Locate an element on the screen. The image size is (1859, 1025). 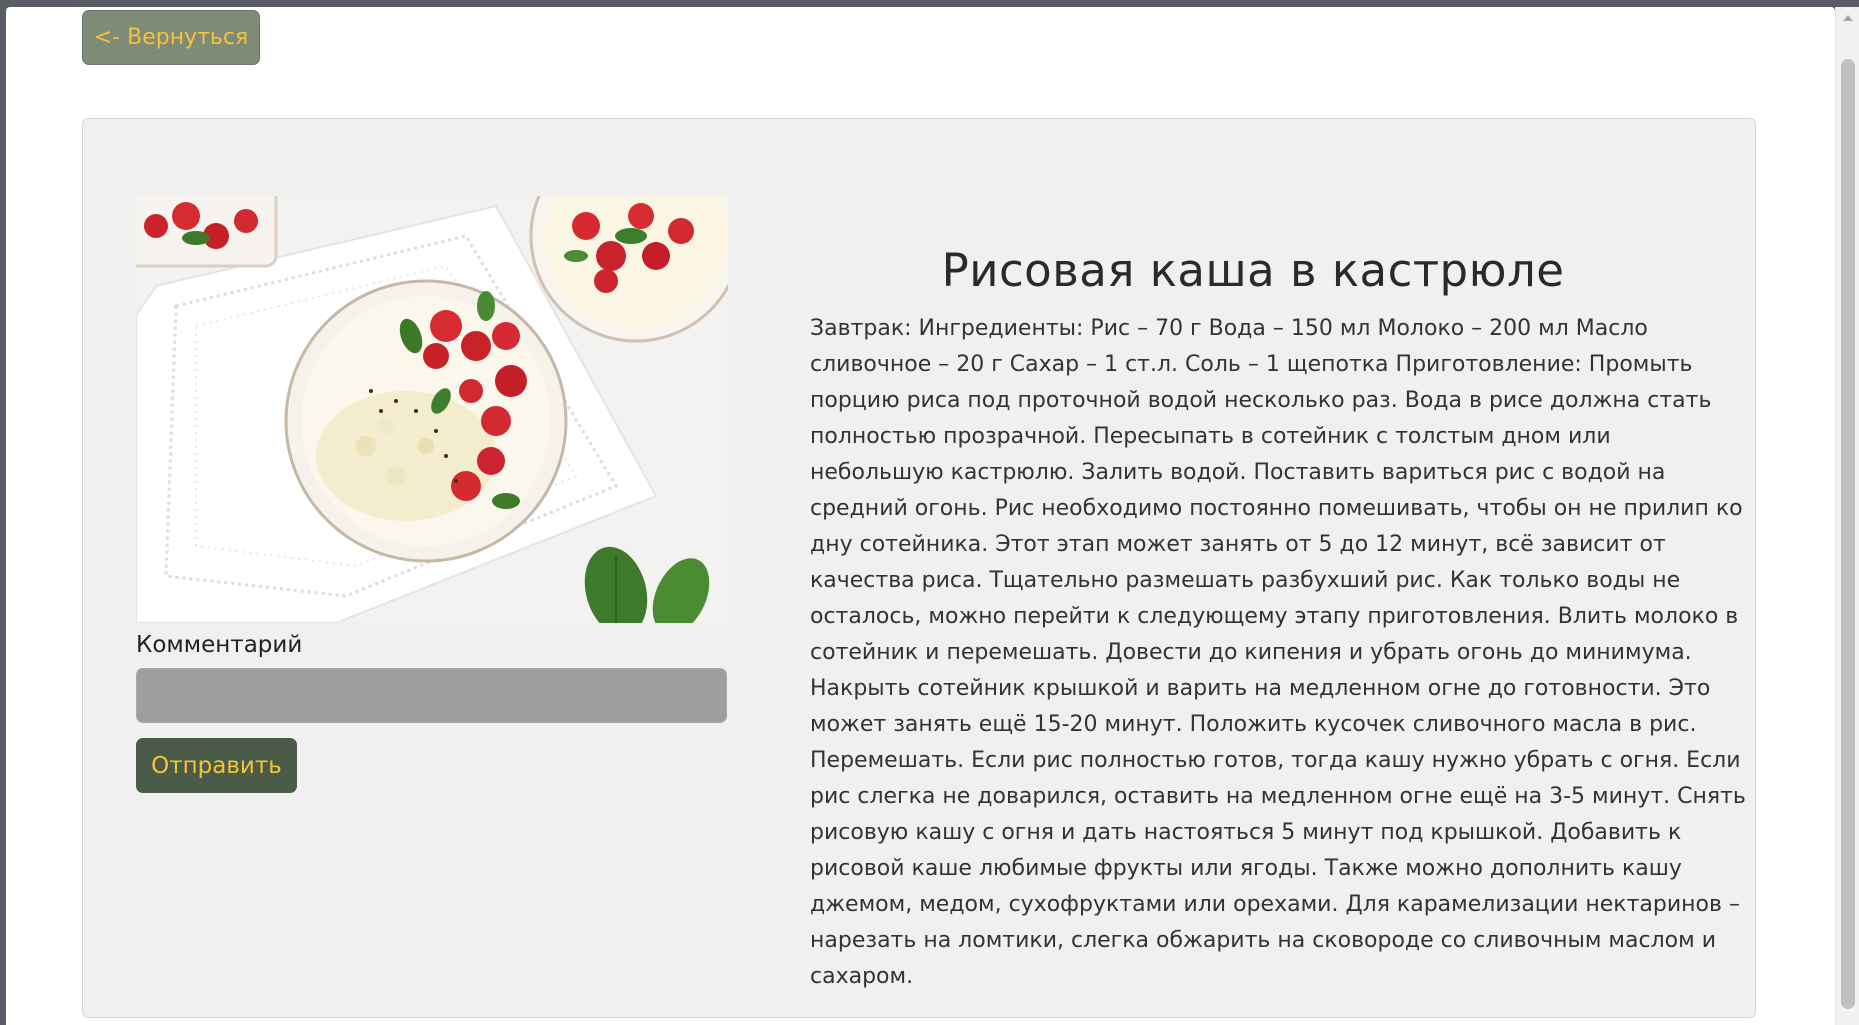
comment-label: Комментарий is located at coordinates (219, 645).